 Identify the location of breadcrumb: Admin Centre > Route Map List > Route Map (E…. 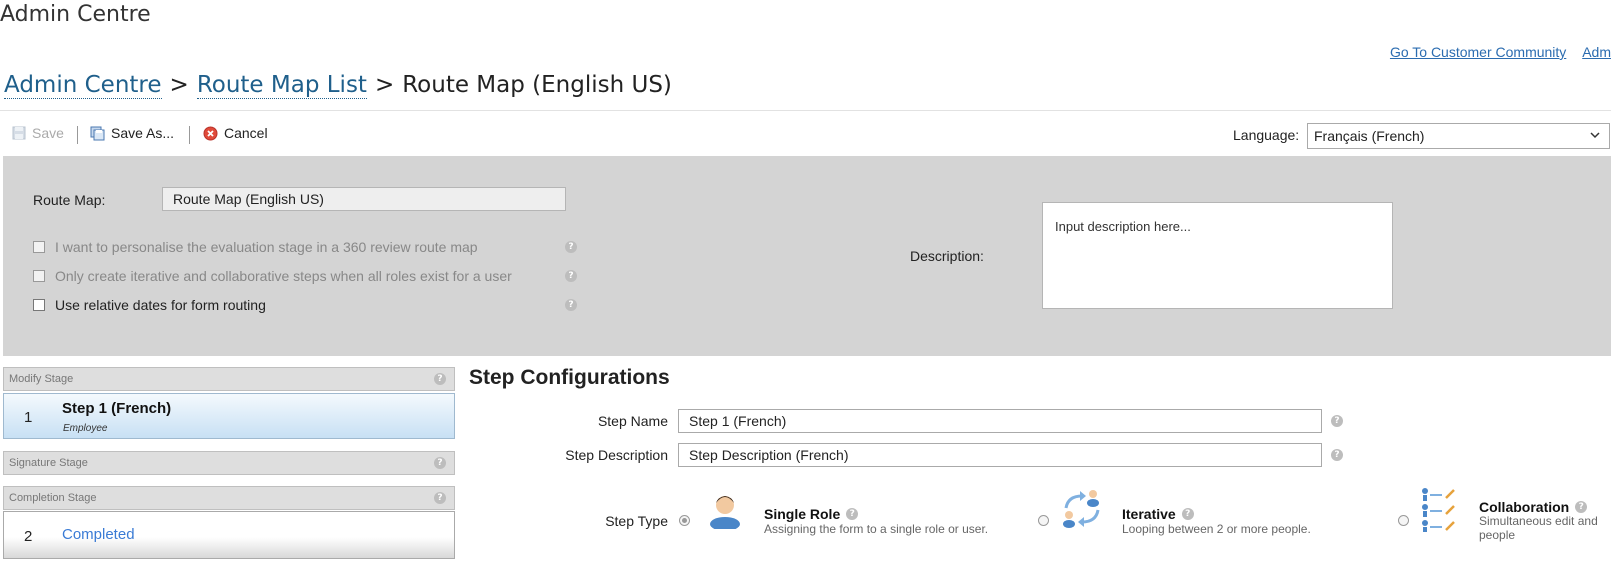
(338, 85).